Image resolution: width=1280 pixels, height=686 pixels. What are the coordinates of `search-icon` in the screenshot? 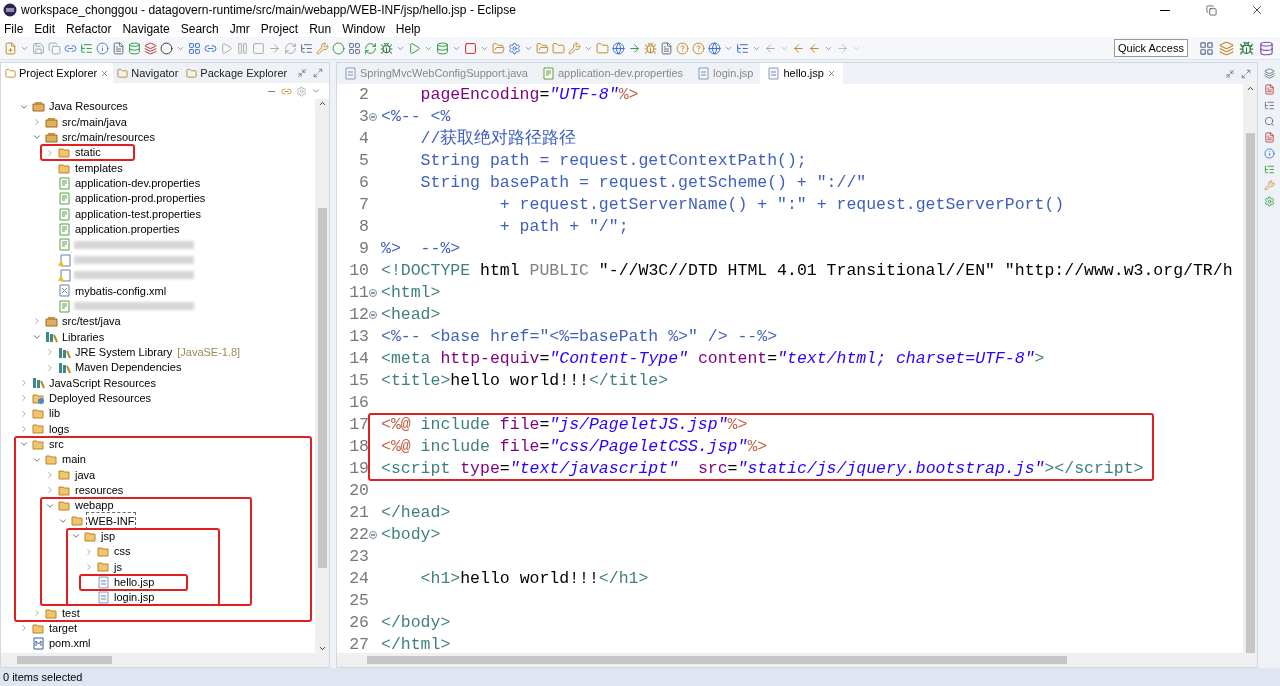 It's located at (1269, 121).